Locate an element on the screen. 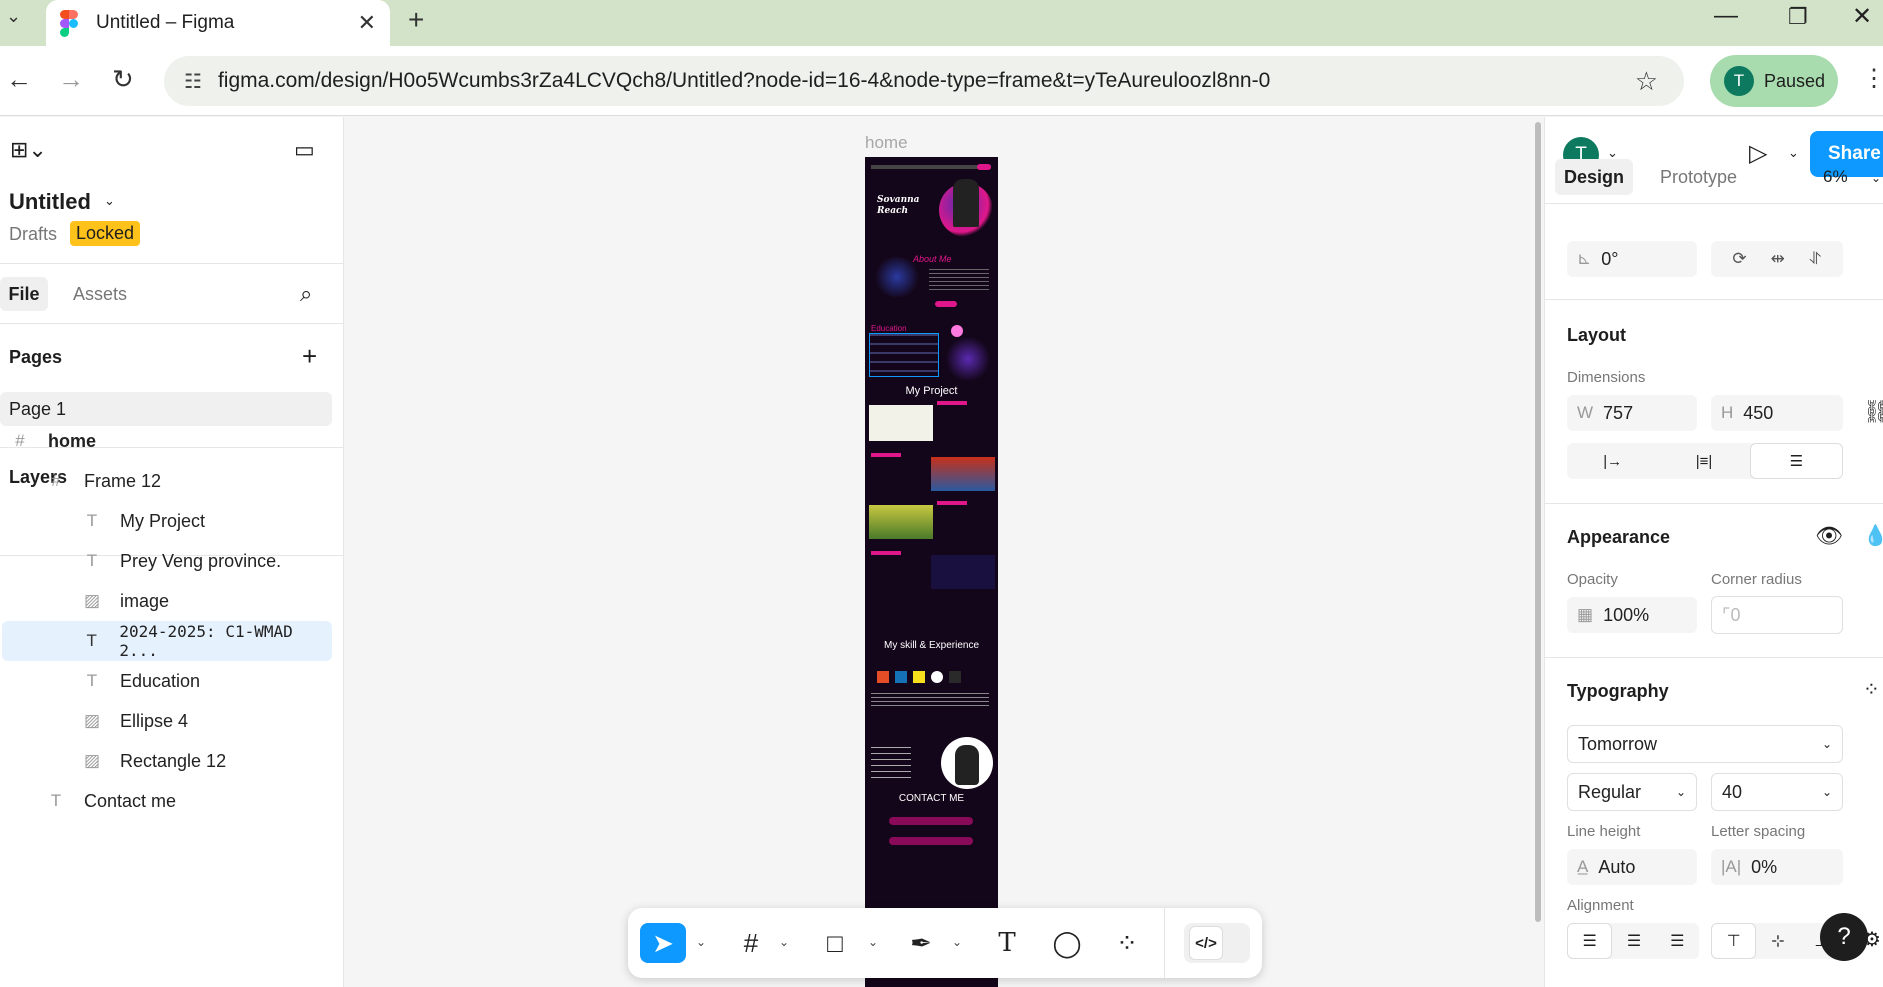  rotation-value: 0° is located at coordinates (1609, 259).